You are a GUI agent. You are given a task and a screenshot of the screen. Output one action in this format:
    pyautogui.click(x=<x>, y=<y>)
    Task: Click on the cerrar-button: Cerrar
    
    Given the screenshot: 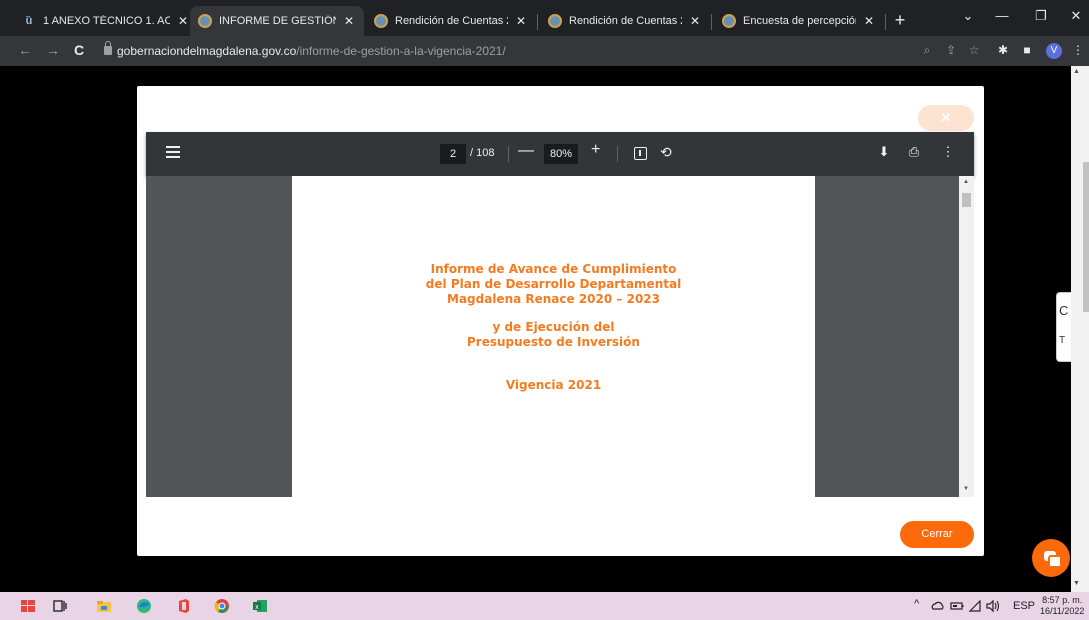 What is the action you would take?
    pyautogui.click(x=937, y=534)
    